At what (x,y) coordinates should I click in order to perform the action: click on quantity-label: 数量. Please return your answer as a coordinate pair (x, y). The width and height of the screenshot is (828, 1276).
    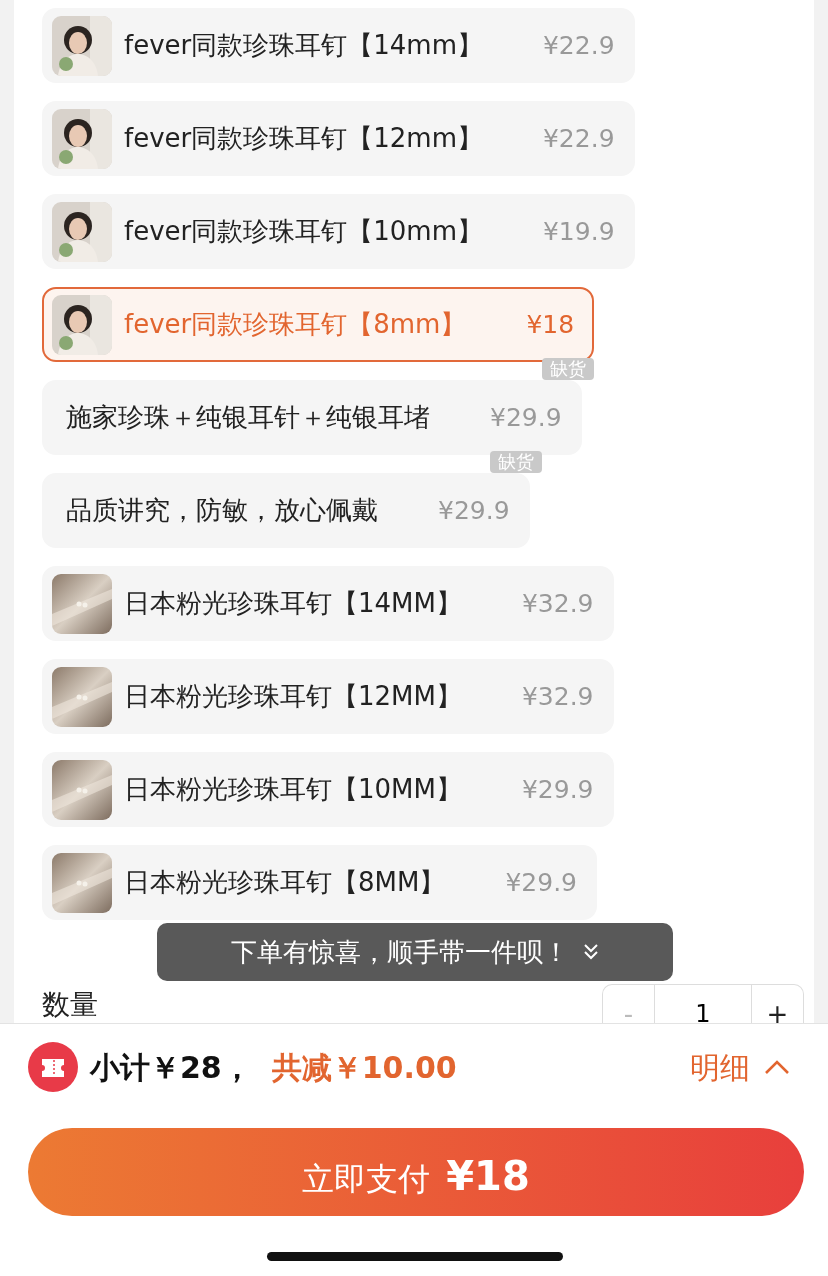
    Looking at the image, I should click on (70, 1005).